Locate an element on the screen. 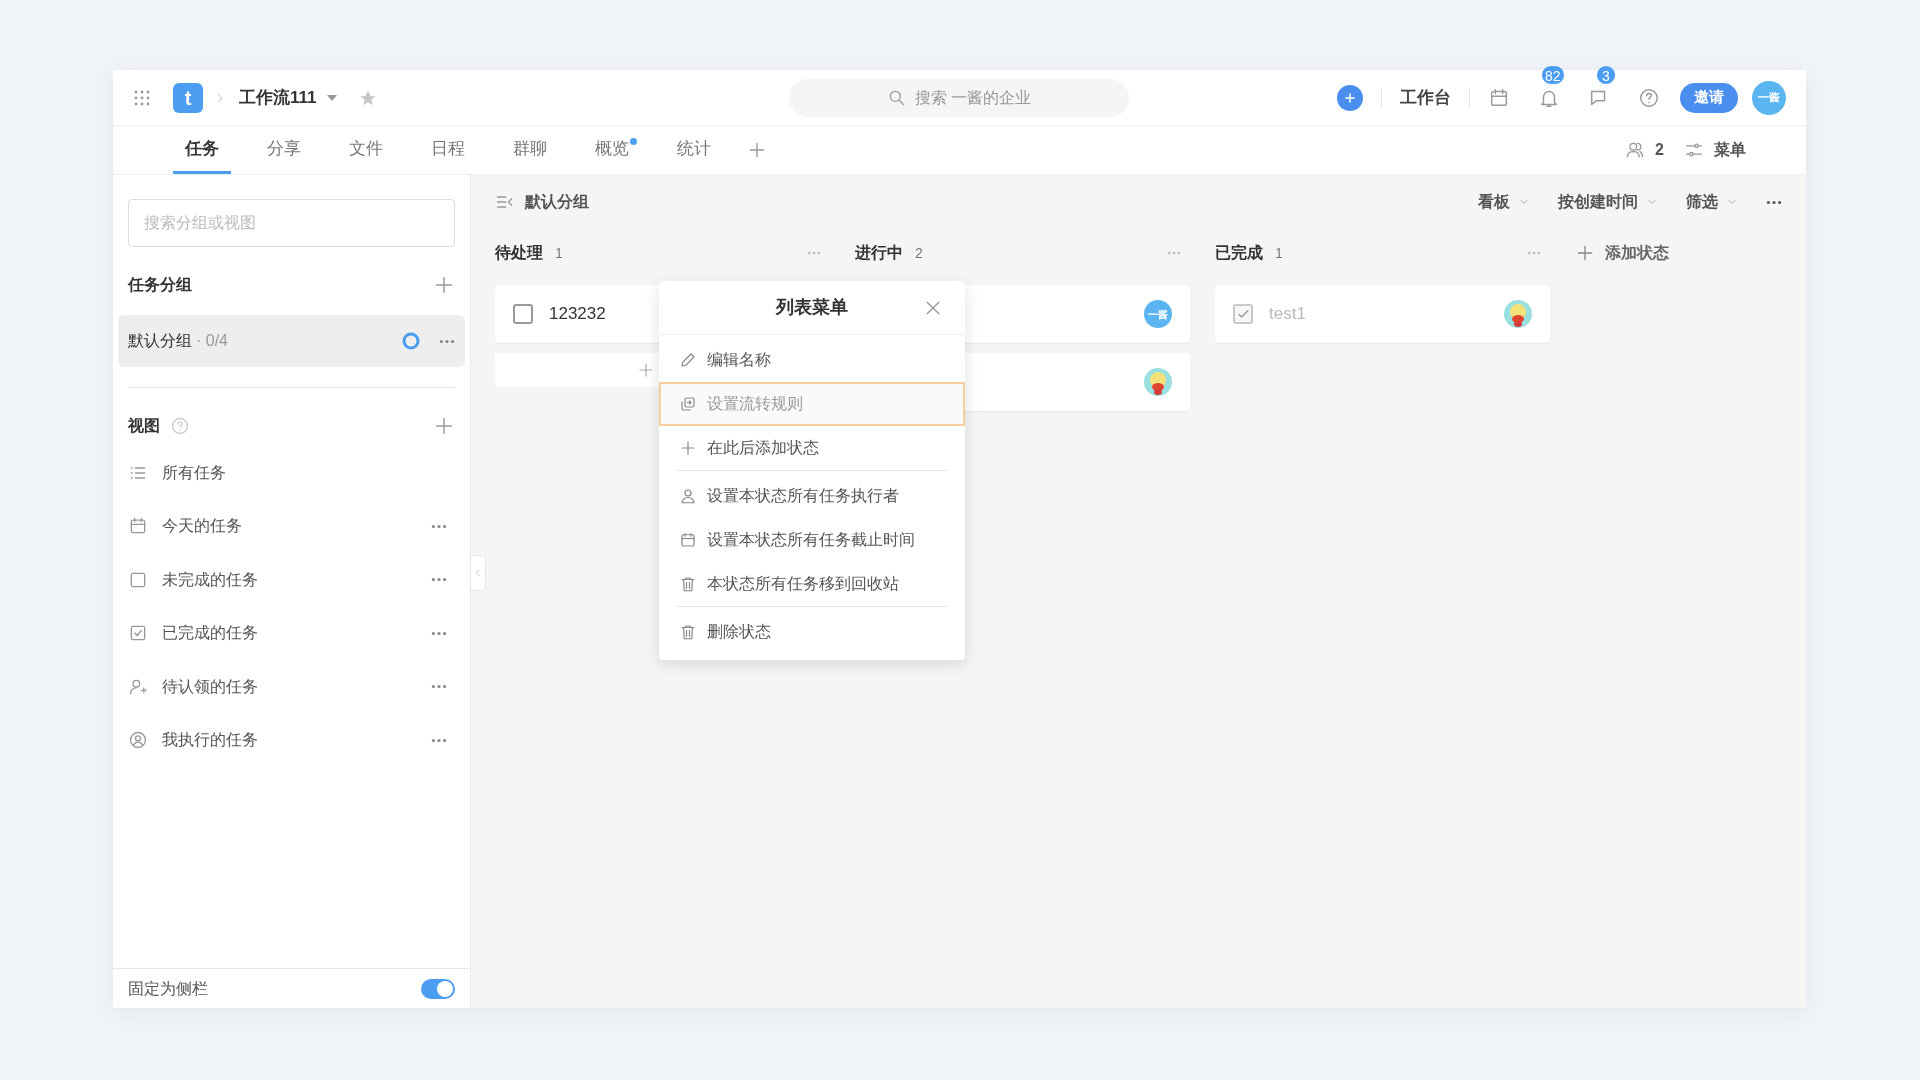  column-title: 已完成 is located at coordinates (1239, 253).